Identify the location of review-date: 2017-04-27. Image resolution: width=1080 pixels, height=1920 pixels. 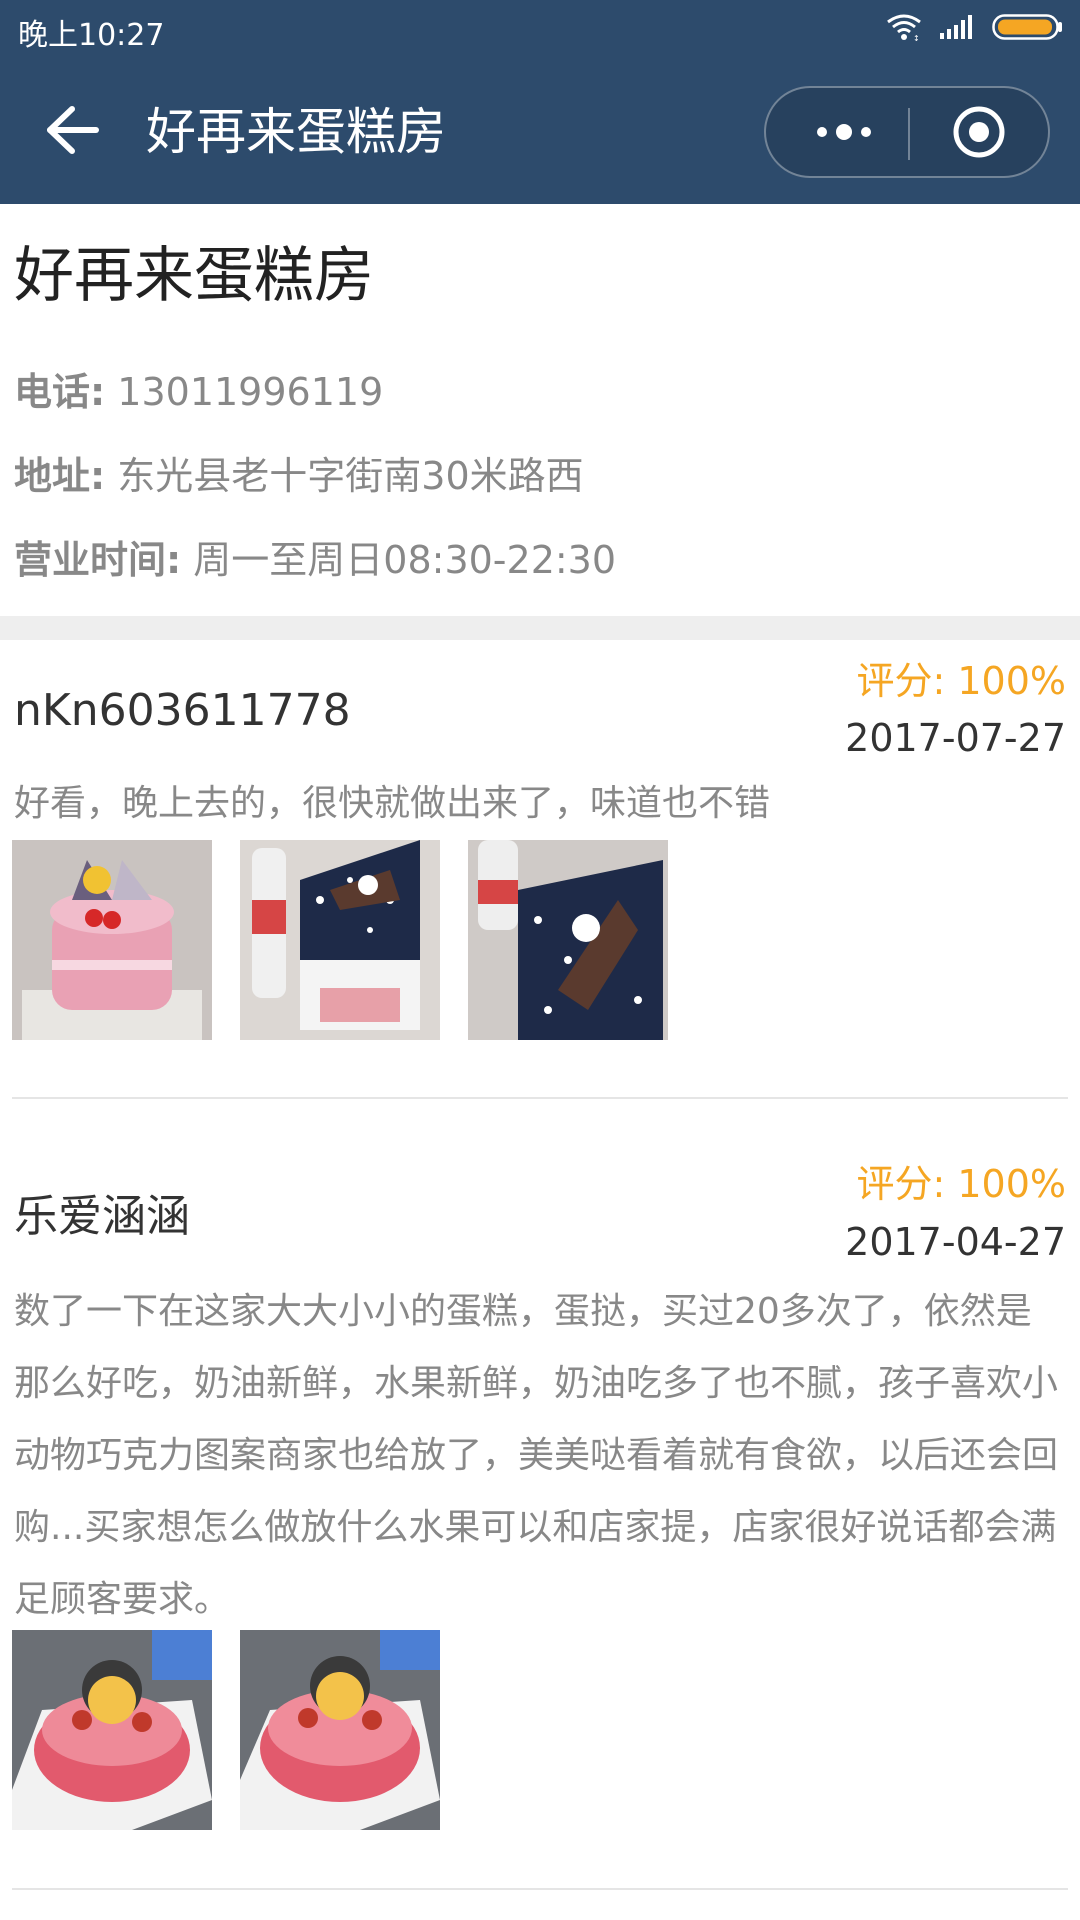
(955, 1242).